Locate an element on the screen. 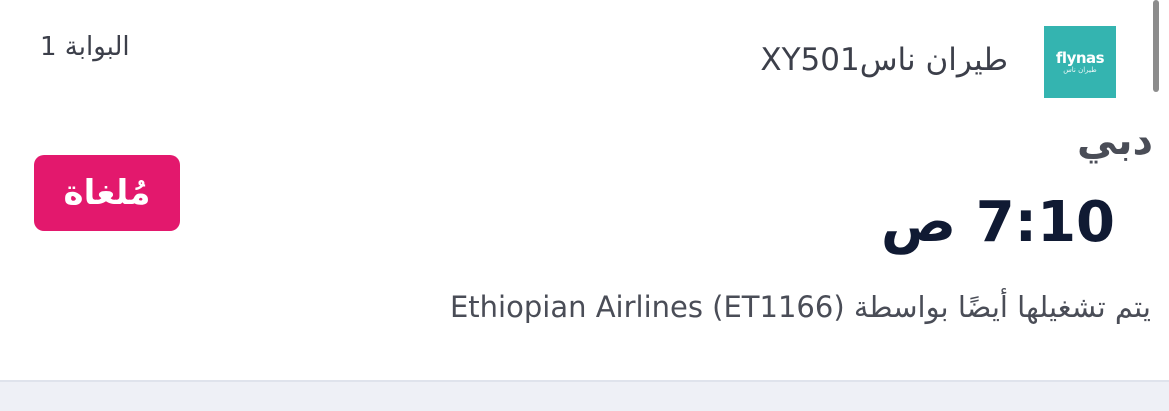  flight-number: XY501 is located at coordinates (810, 60).